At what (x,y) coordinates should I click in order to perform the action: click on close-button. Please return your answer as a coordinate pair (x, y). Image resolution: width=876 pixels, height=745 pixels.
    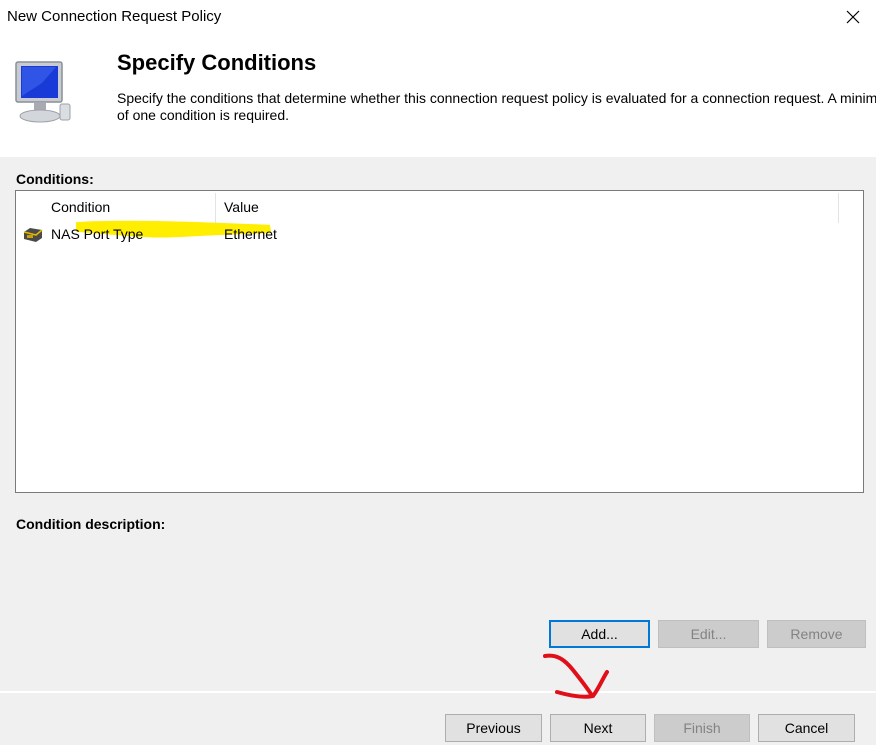
    Looking at the image, I should click on (853, 17).